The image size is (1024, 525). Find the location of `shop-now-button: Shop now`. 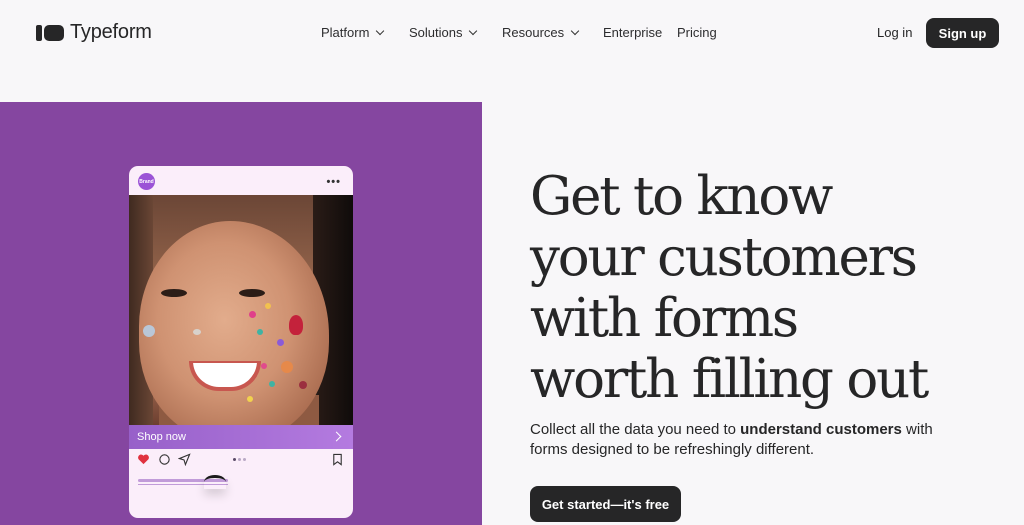

shop-now-button: Shop now is located at coordinates (241, 437).